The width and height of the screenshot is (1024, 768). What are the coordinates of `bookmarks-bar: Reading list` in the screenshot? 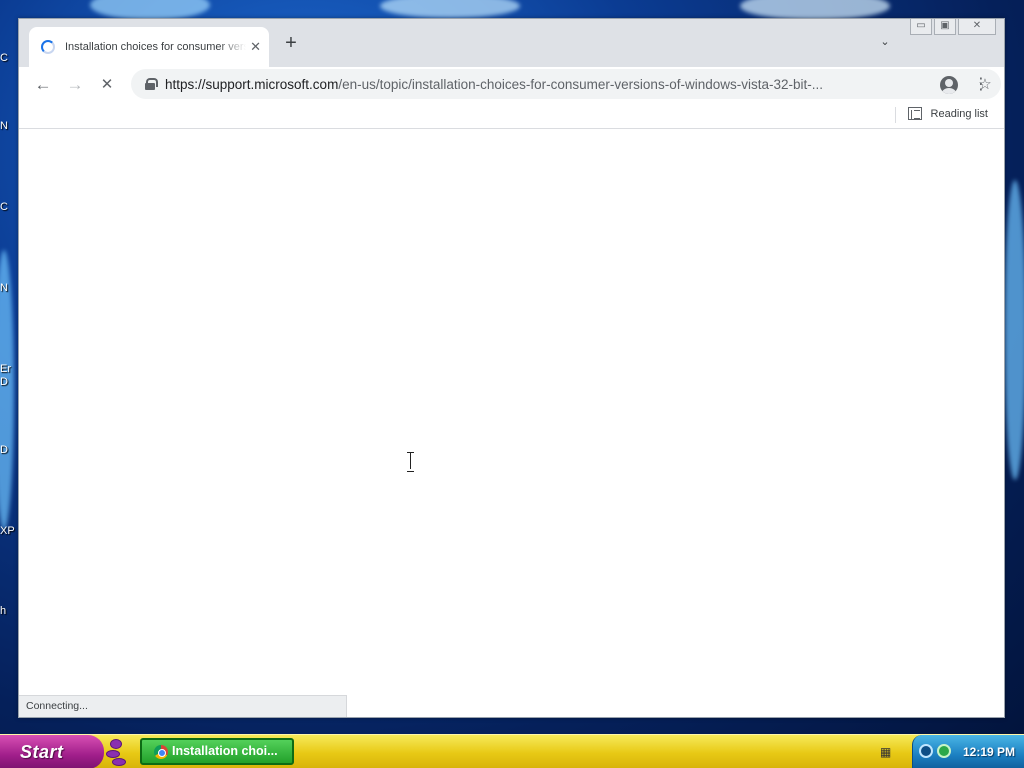 It's located at (511, 116).